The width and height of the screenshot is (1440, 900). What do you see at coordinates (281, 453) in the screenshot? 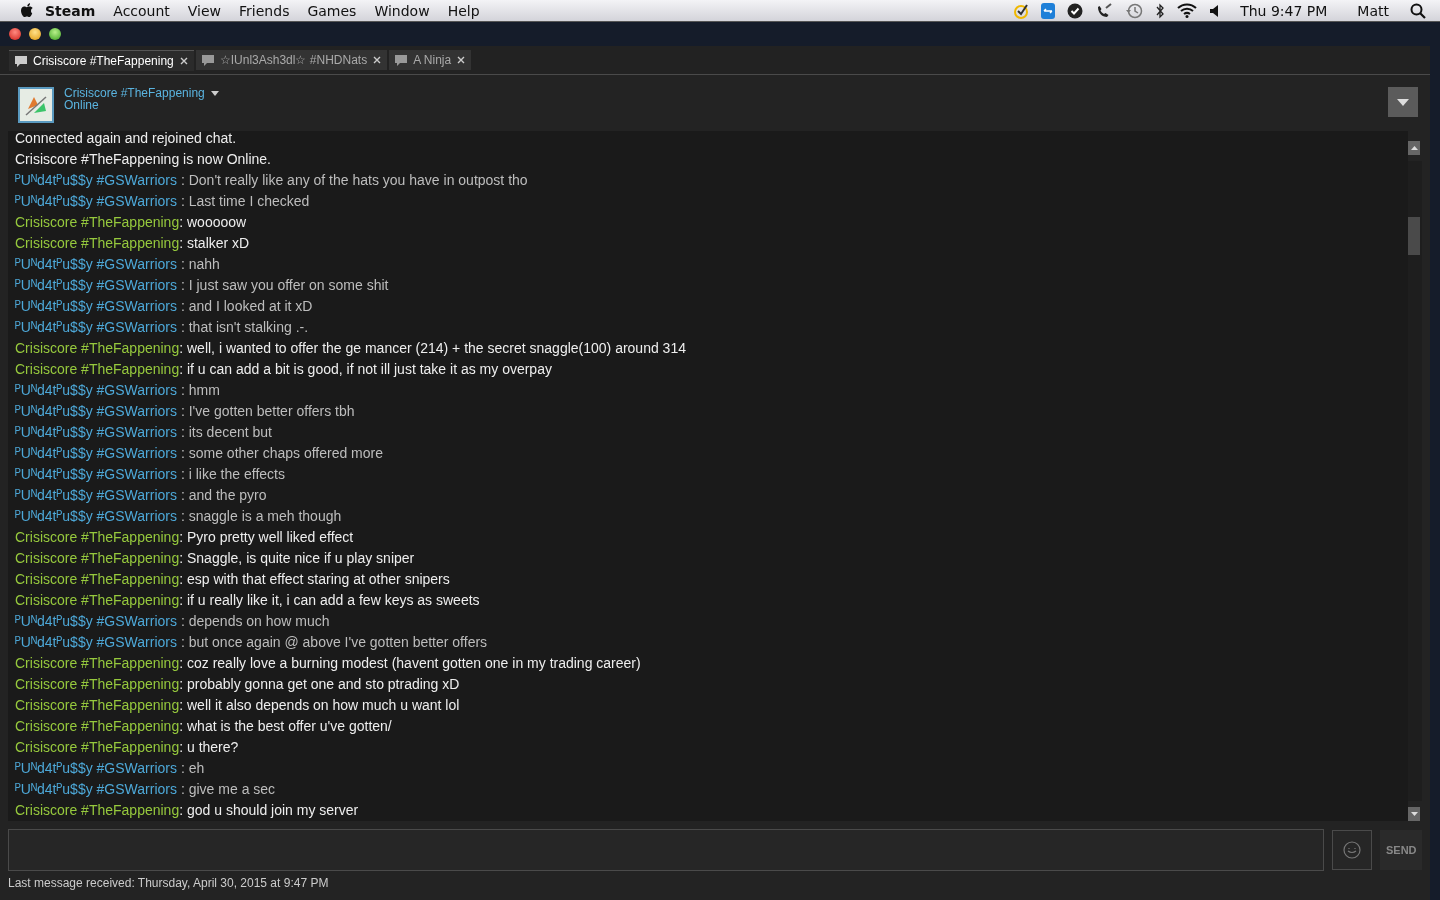
I see `message-text: : some other chaps offered more` at bounding box center [281, 453].